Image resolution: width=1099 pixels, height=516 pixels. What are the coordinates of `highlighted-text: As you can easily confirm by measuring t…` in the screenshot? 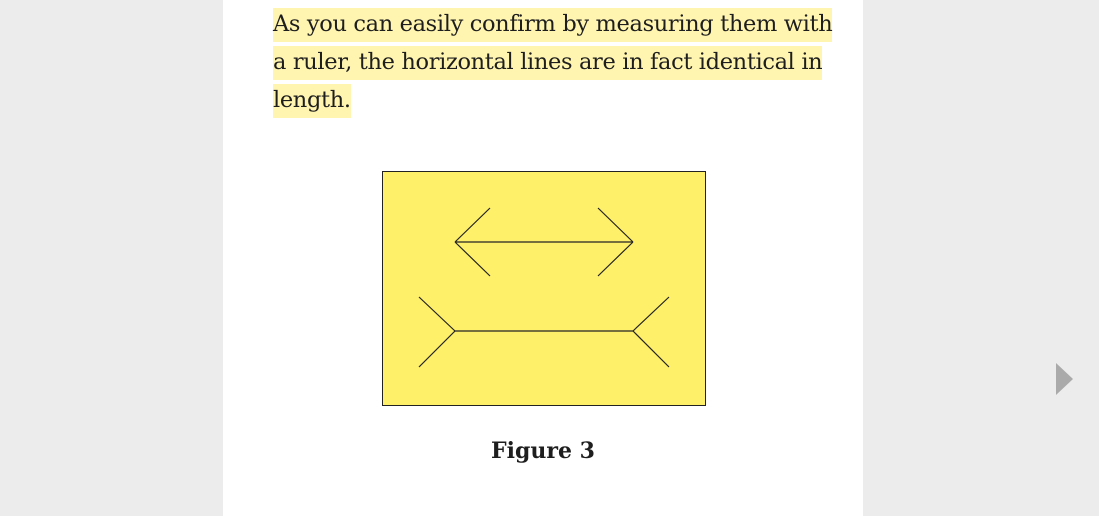 It's located at (553, 63).